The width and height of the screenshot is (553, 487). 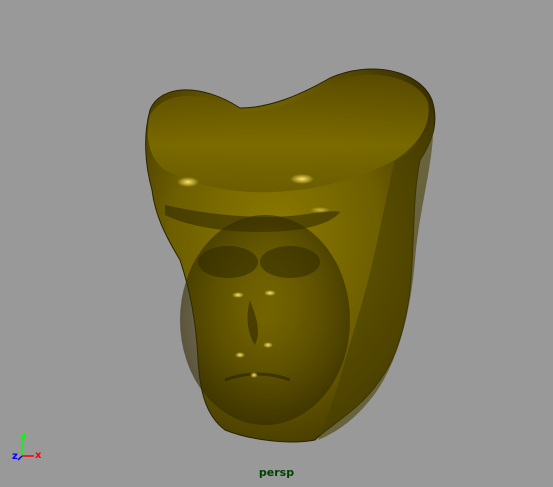 What do you see at coordinates (290, 262) in the screenshot?
I see `eye-socket-right` at bounding box center [290, 262].